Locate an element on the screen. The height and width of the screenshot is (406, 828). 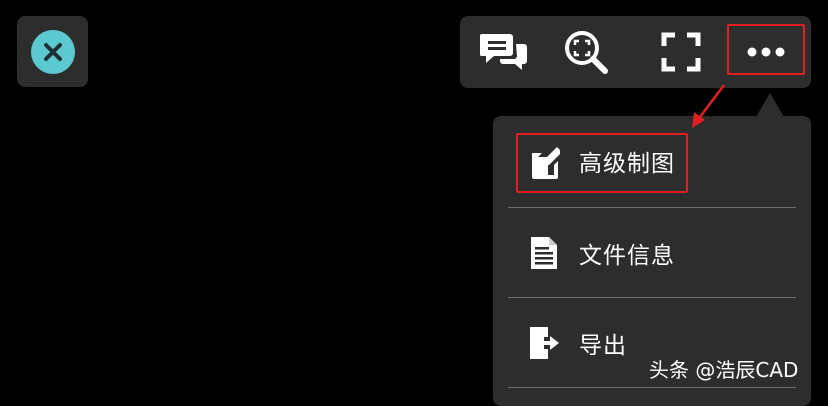
watermark: 头条 @浩辰CAD is located at coordinates (724, 370).